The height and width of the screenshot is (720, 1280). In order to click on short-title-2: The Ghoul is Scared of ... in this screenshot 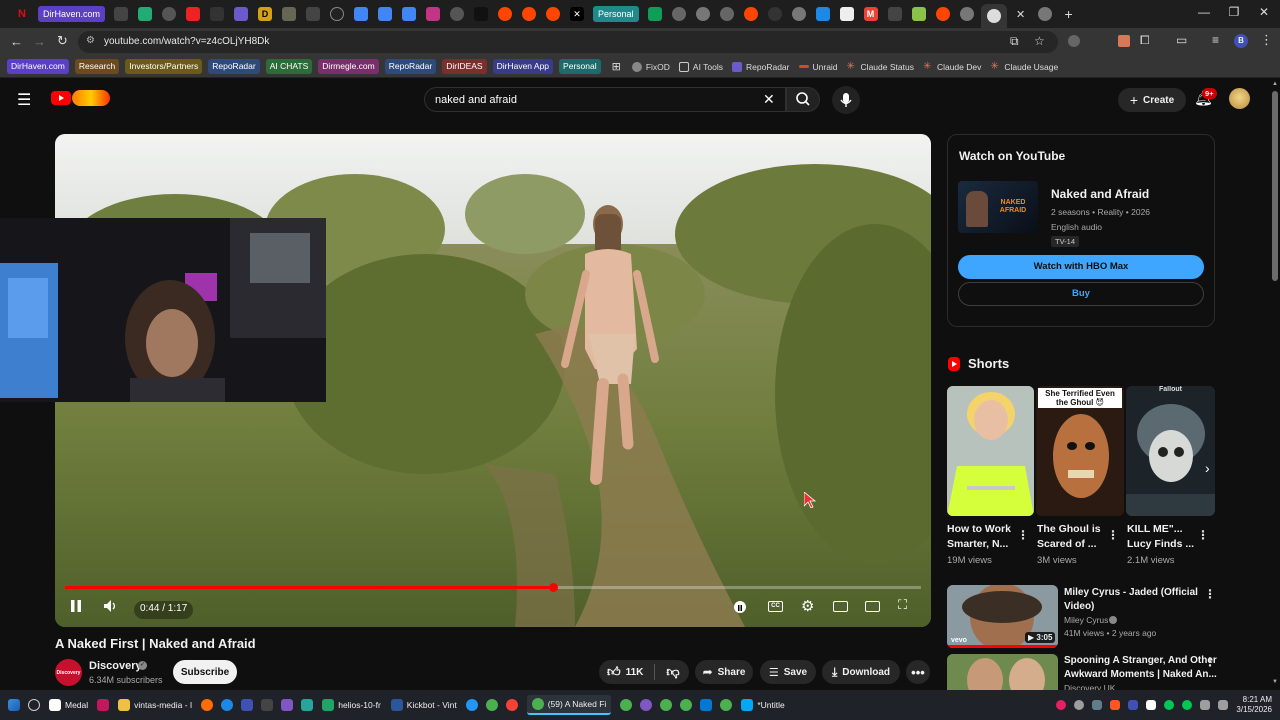, I will do `click(1069, 537)`.